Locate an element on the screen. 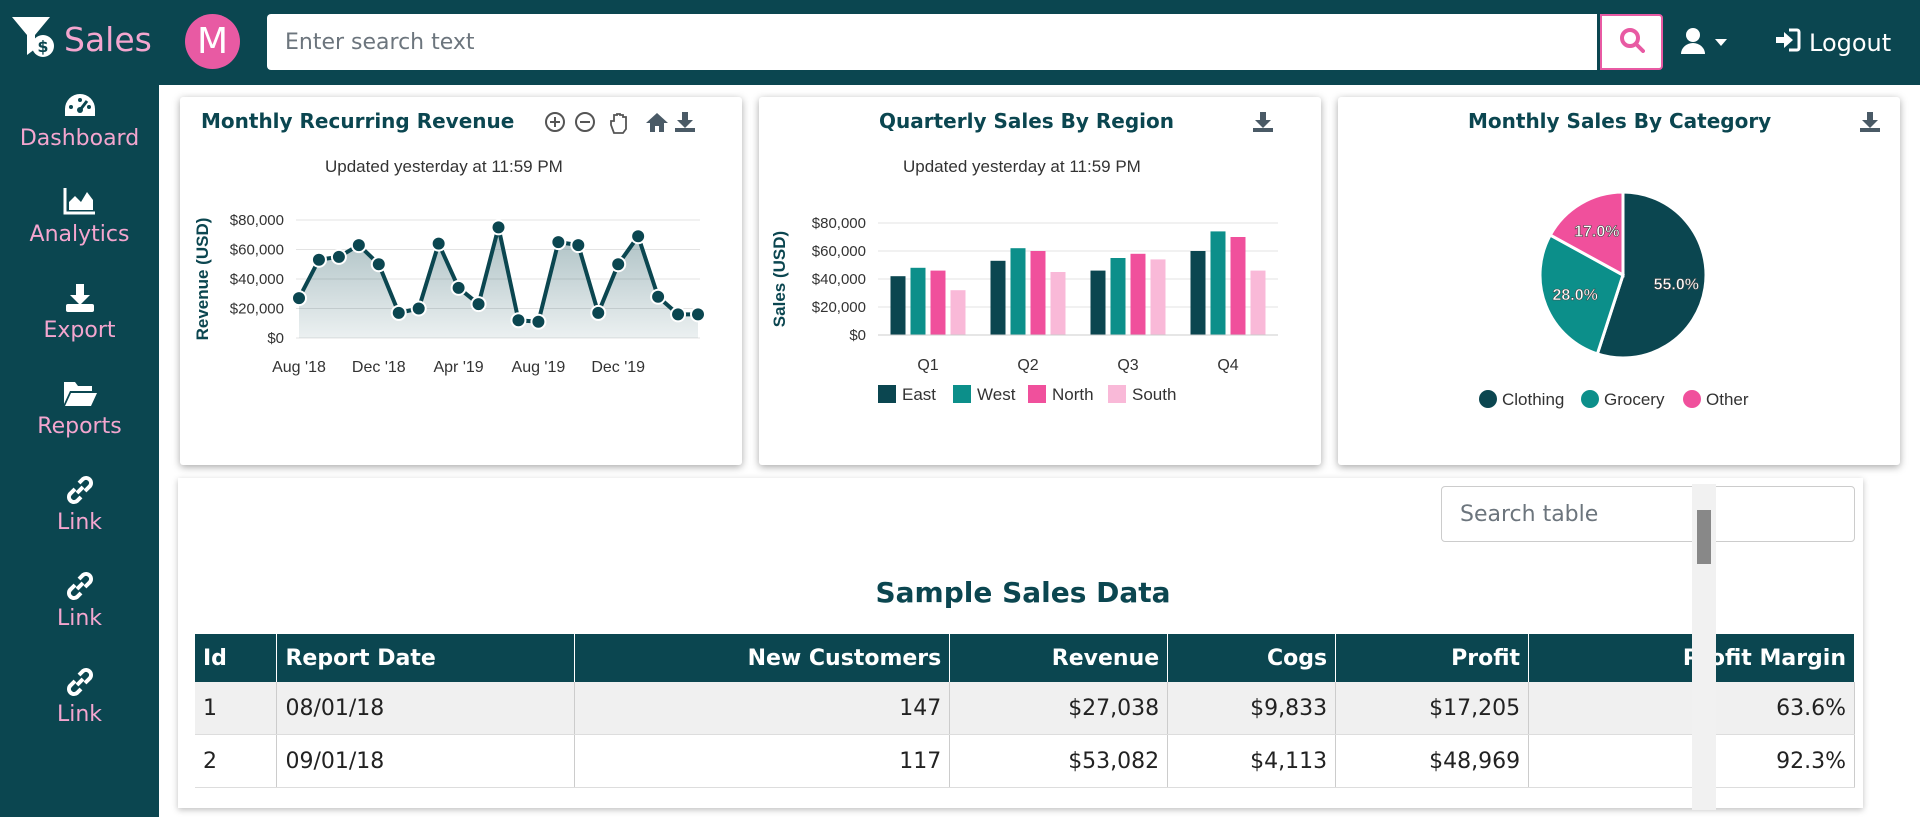  search-icon is located at coordinates (1632, 42).